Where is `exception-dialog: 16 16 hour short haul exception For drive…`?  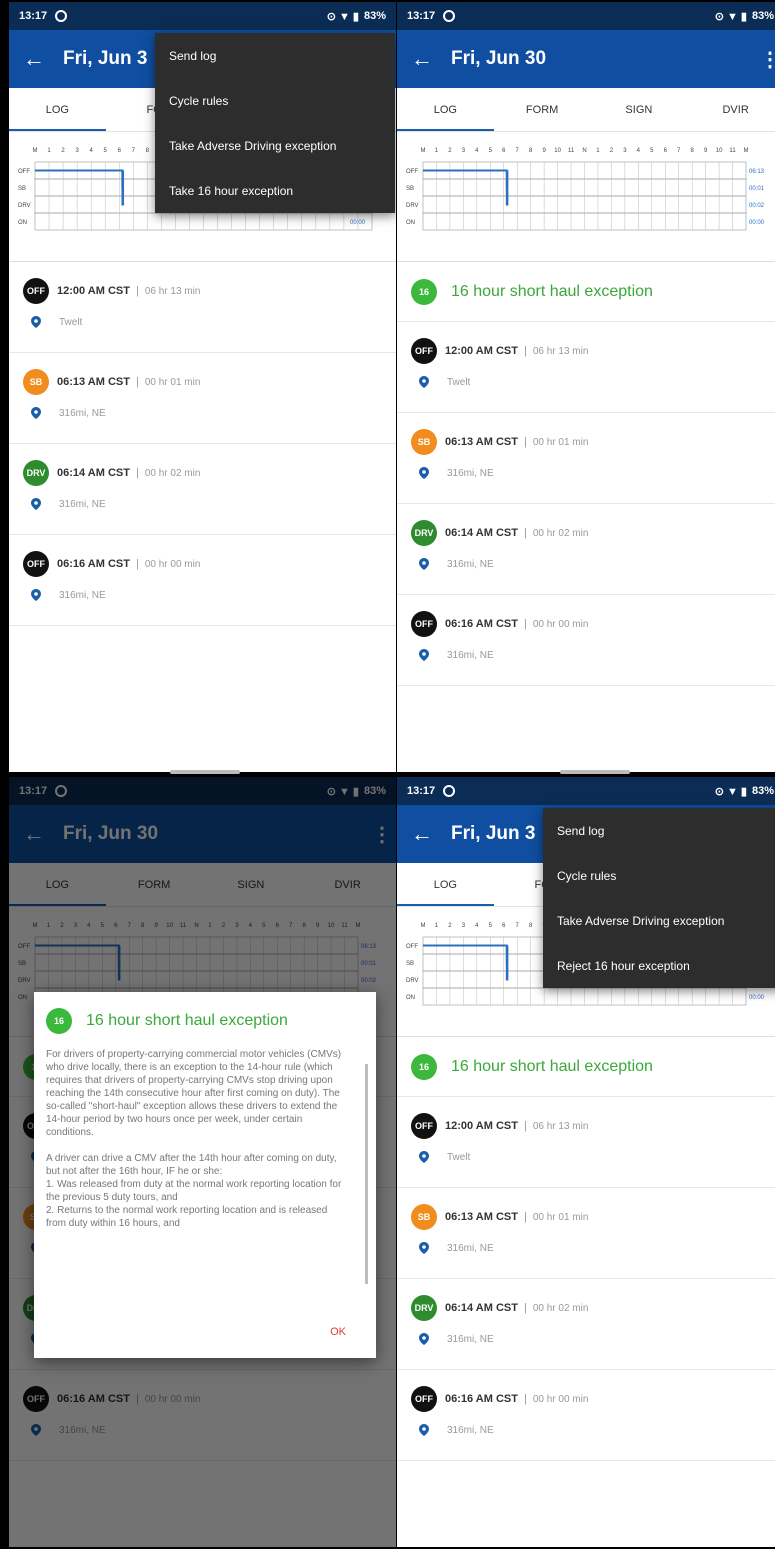 exception-dialog: 16 16 hour short haul exception For drive… is located at coordinates (205, 1175).